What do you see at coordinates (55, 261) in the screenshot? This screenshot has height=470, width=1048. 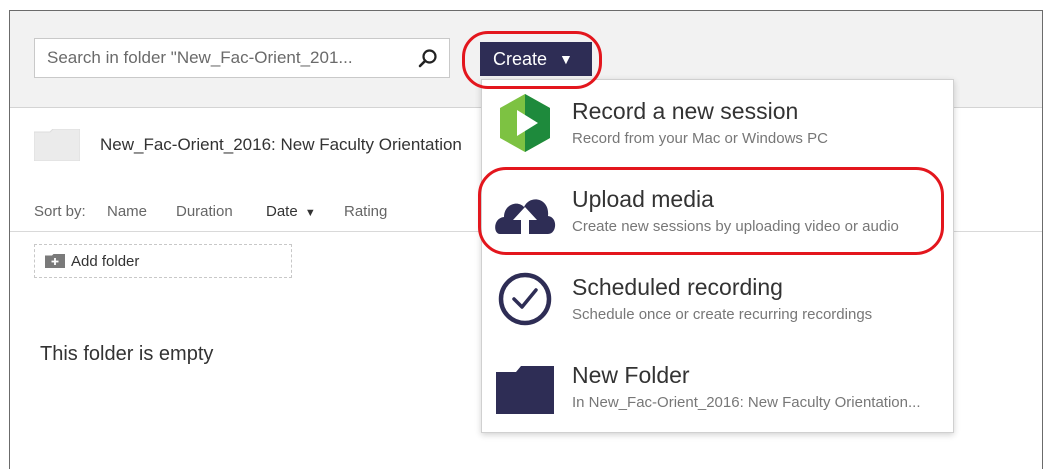 I see `add-folder-icon` at bounding box center [55, 261].